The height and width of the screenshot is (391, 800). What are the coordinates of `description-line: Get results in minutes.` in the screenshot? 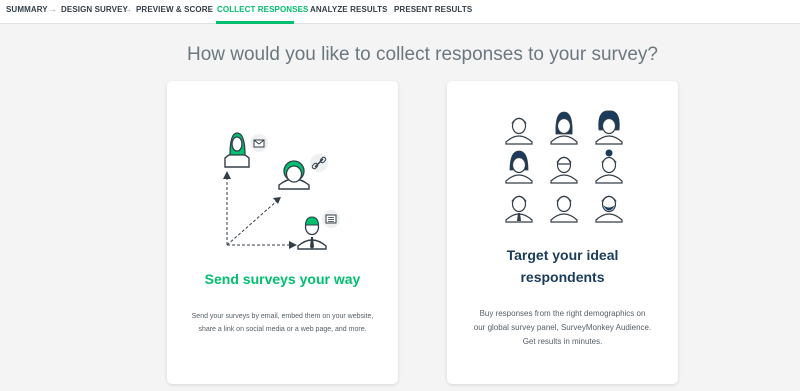 It's located at (562, 341).